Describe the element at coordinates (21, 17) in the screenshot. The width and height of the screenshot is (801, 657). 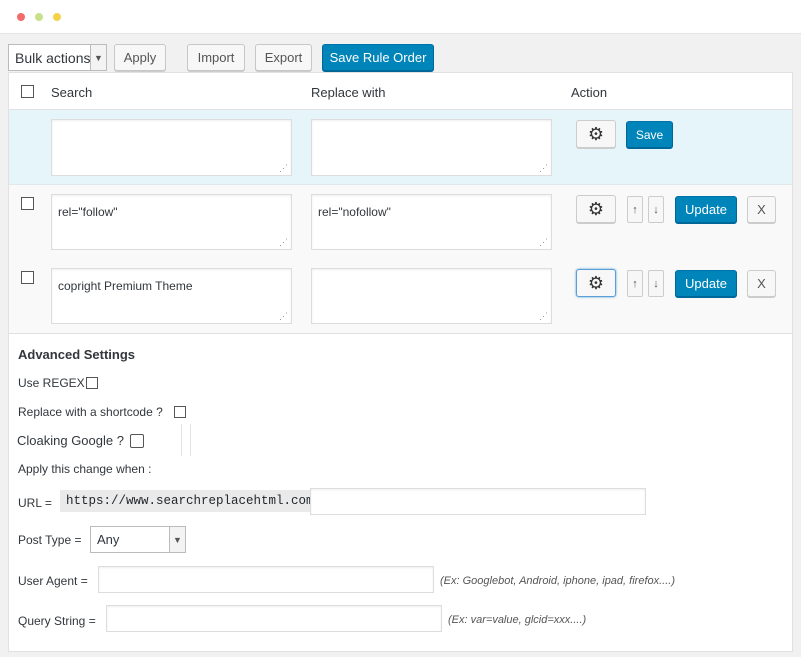
I see `close-window-button` at that location.